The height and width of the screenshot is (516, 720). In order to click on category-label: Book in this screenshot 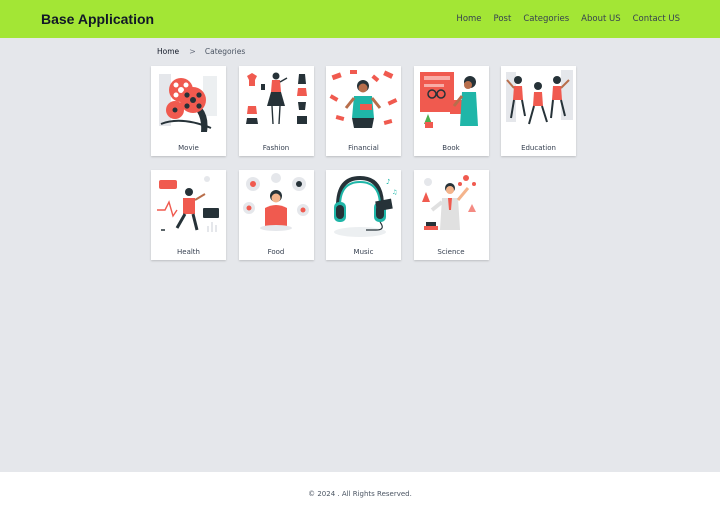, I will do `click(451, 148)`.